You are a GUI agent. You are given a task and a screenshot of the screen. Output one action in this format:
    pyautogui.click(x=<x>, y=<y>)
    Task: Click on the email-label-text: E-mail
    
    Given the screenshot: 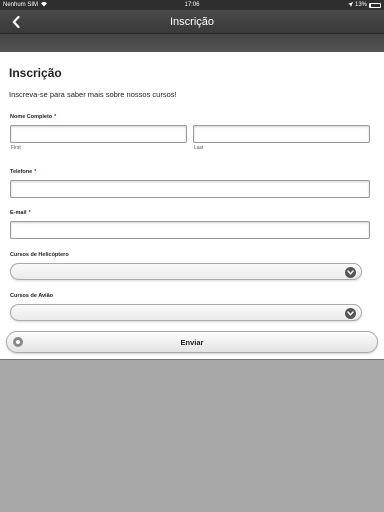 What is the action you would take?
    pyautogui.click(x=18, y=213)
    